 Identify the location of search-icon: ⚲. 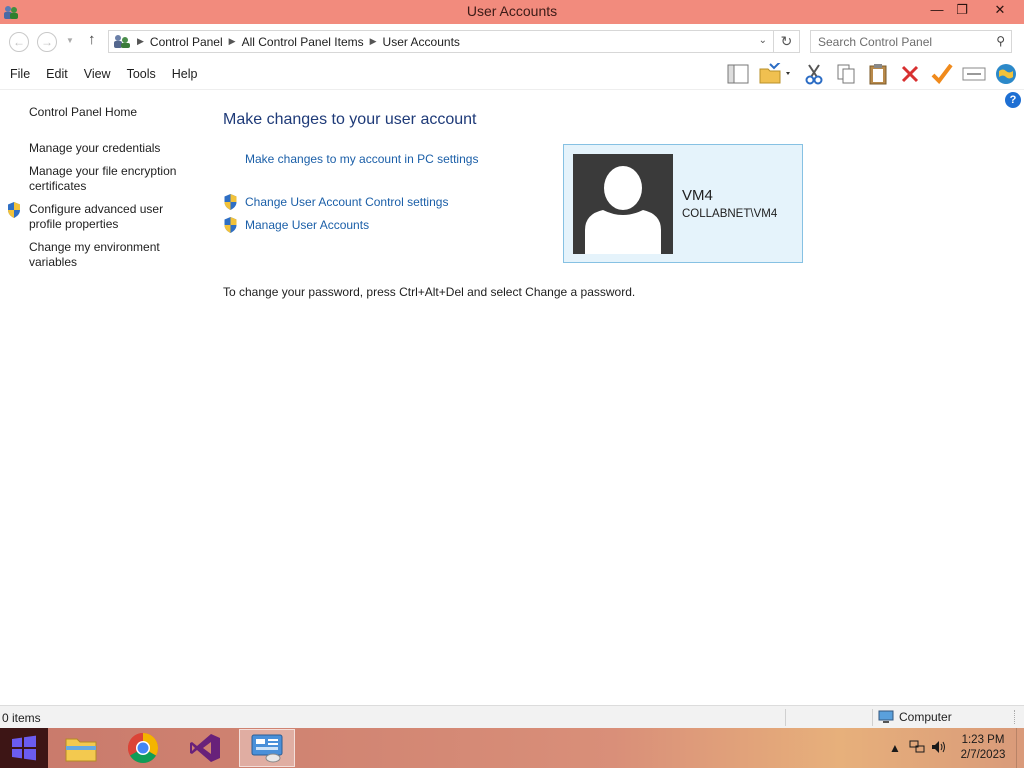
(1000, 41).